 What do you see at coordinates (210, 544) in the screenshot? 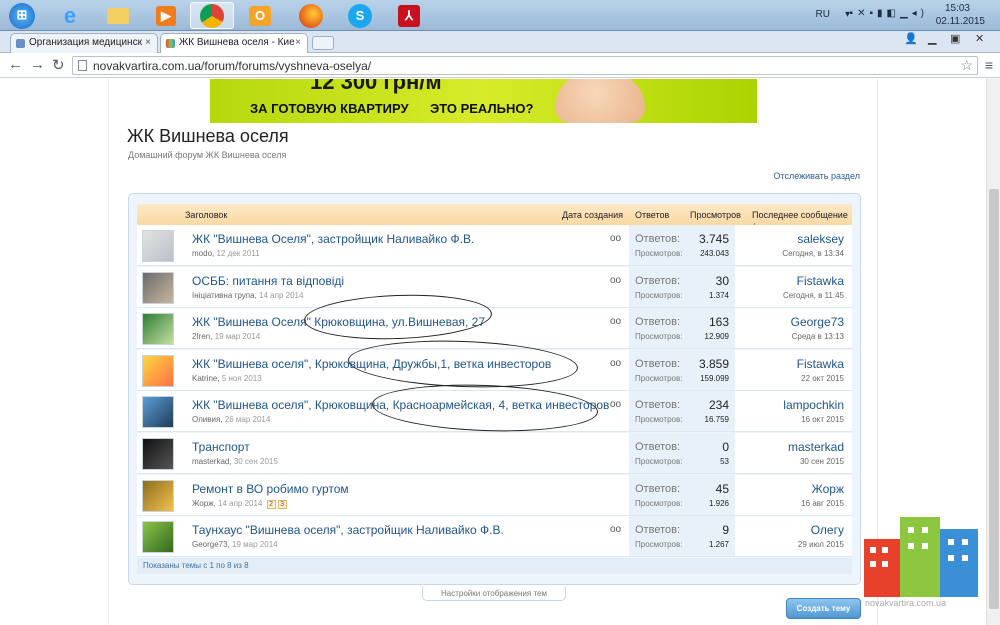
I see `thread-author: George73` at bounding box center [210, 544].